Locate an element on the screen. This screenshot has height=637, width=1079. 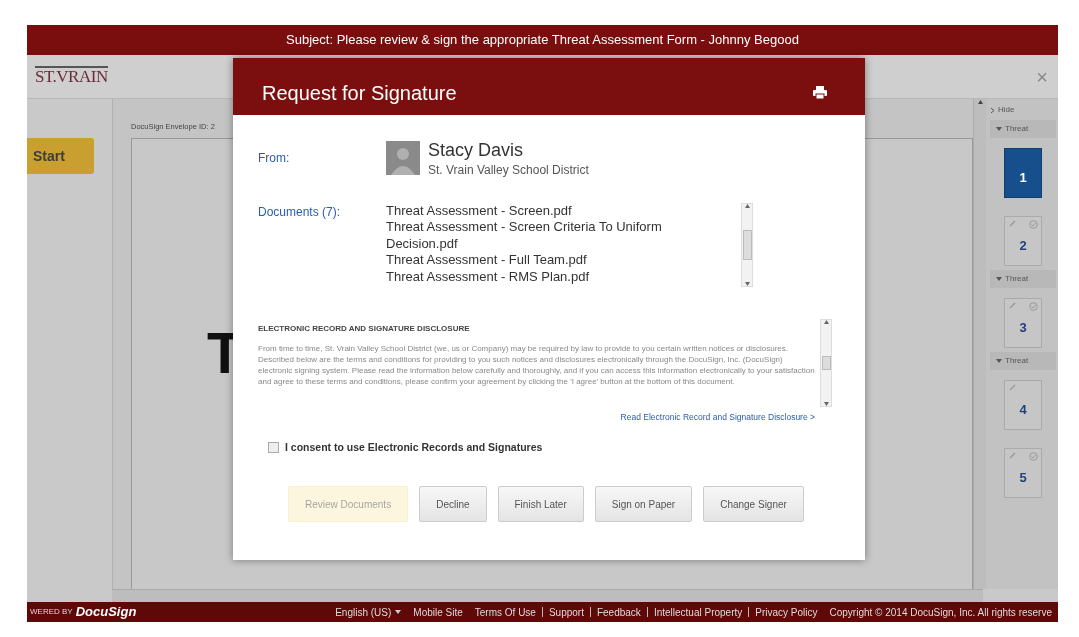
page-thumbnail: 5 is located at coordinates (1023, 473).